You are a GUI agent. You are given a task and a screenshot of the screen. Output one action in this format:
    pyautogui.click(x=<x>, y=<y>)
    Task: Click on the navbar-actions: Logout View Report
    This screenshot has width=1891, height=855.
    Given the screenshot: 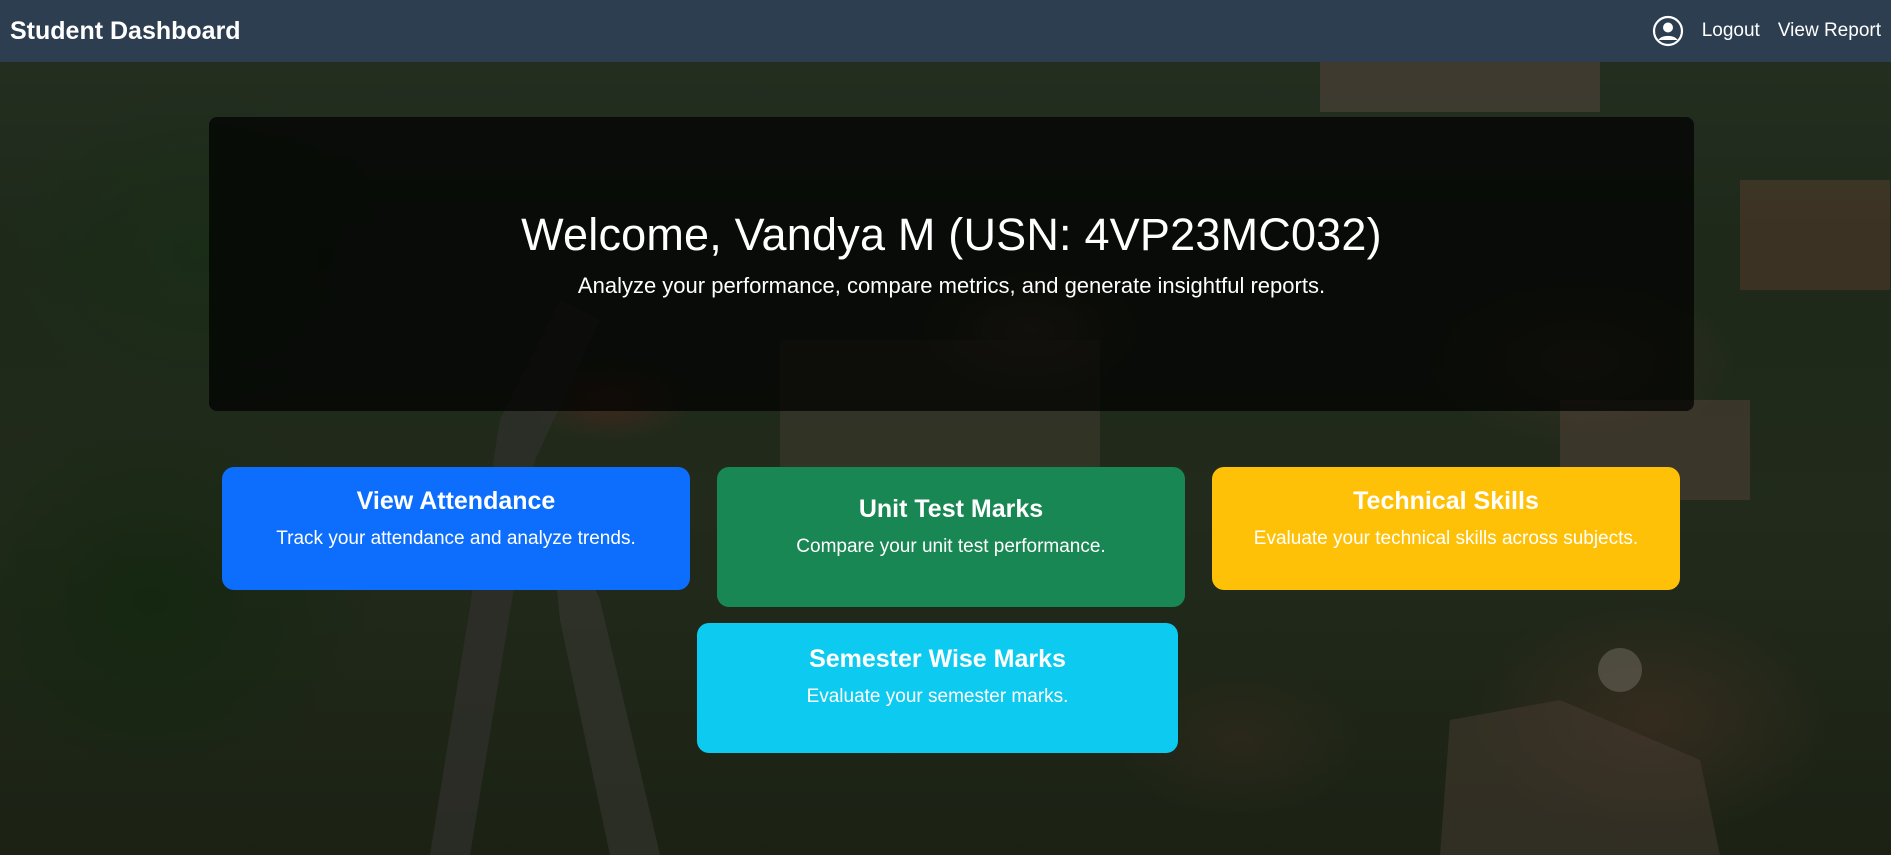 What is the action you would take?
    pyautogui.click(x=1766, y=31)
    